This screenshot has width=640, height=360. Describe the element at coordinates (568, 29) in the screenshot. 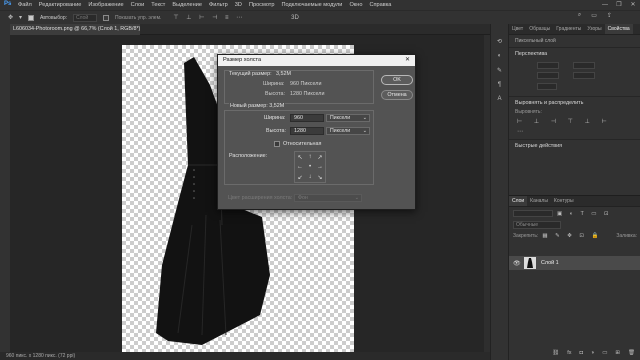

I see `tab-gradients: Градиенты` at that location.